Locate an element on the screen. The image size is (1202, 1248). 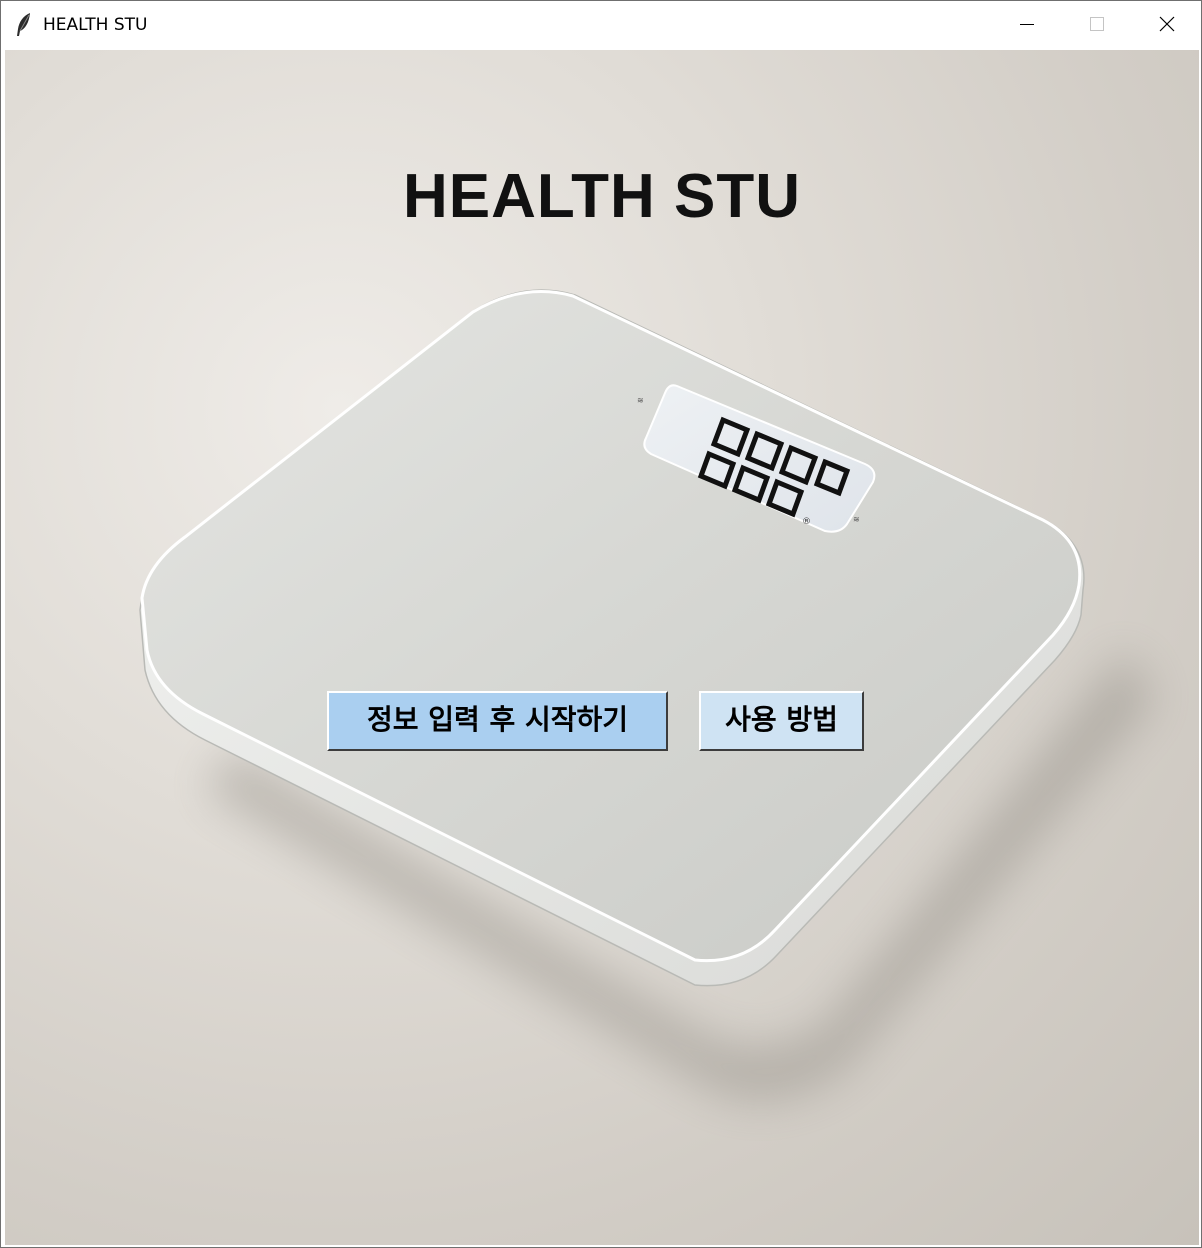
close-button is located at coordinates (1166, 25).